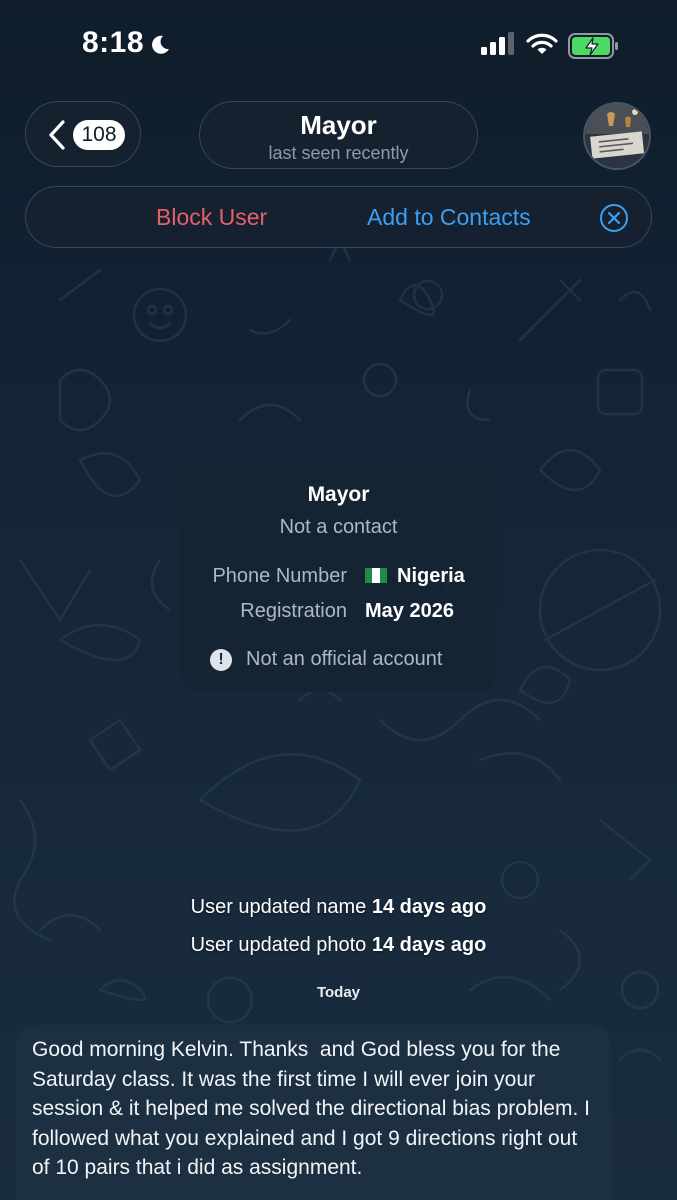 This screenshot has height=1200, width=677. I want to click on chat-title-pill: Mayor last seen recently, so click(338, 135).